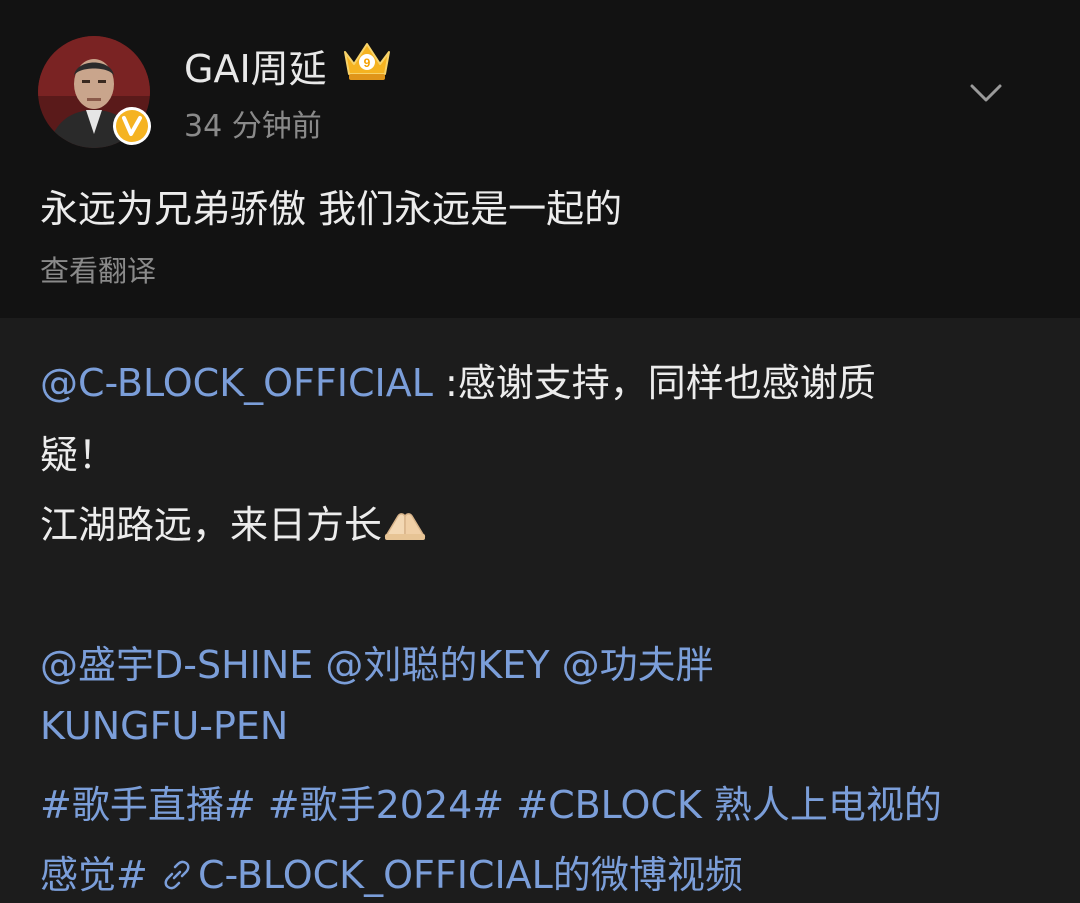 The height and width of the screenshot is (903, 1080). What do you see at coordinates (255, 65) in the screenshot?
I see `author-name: GAI周延` at bounding box center [255, 65].